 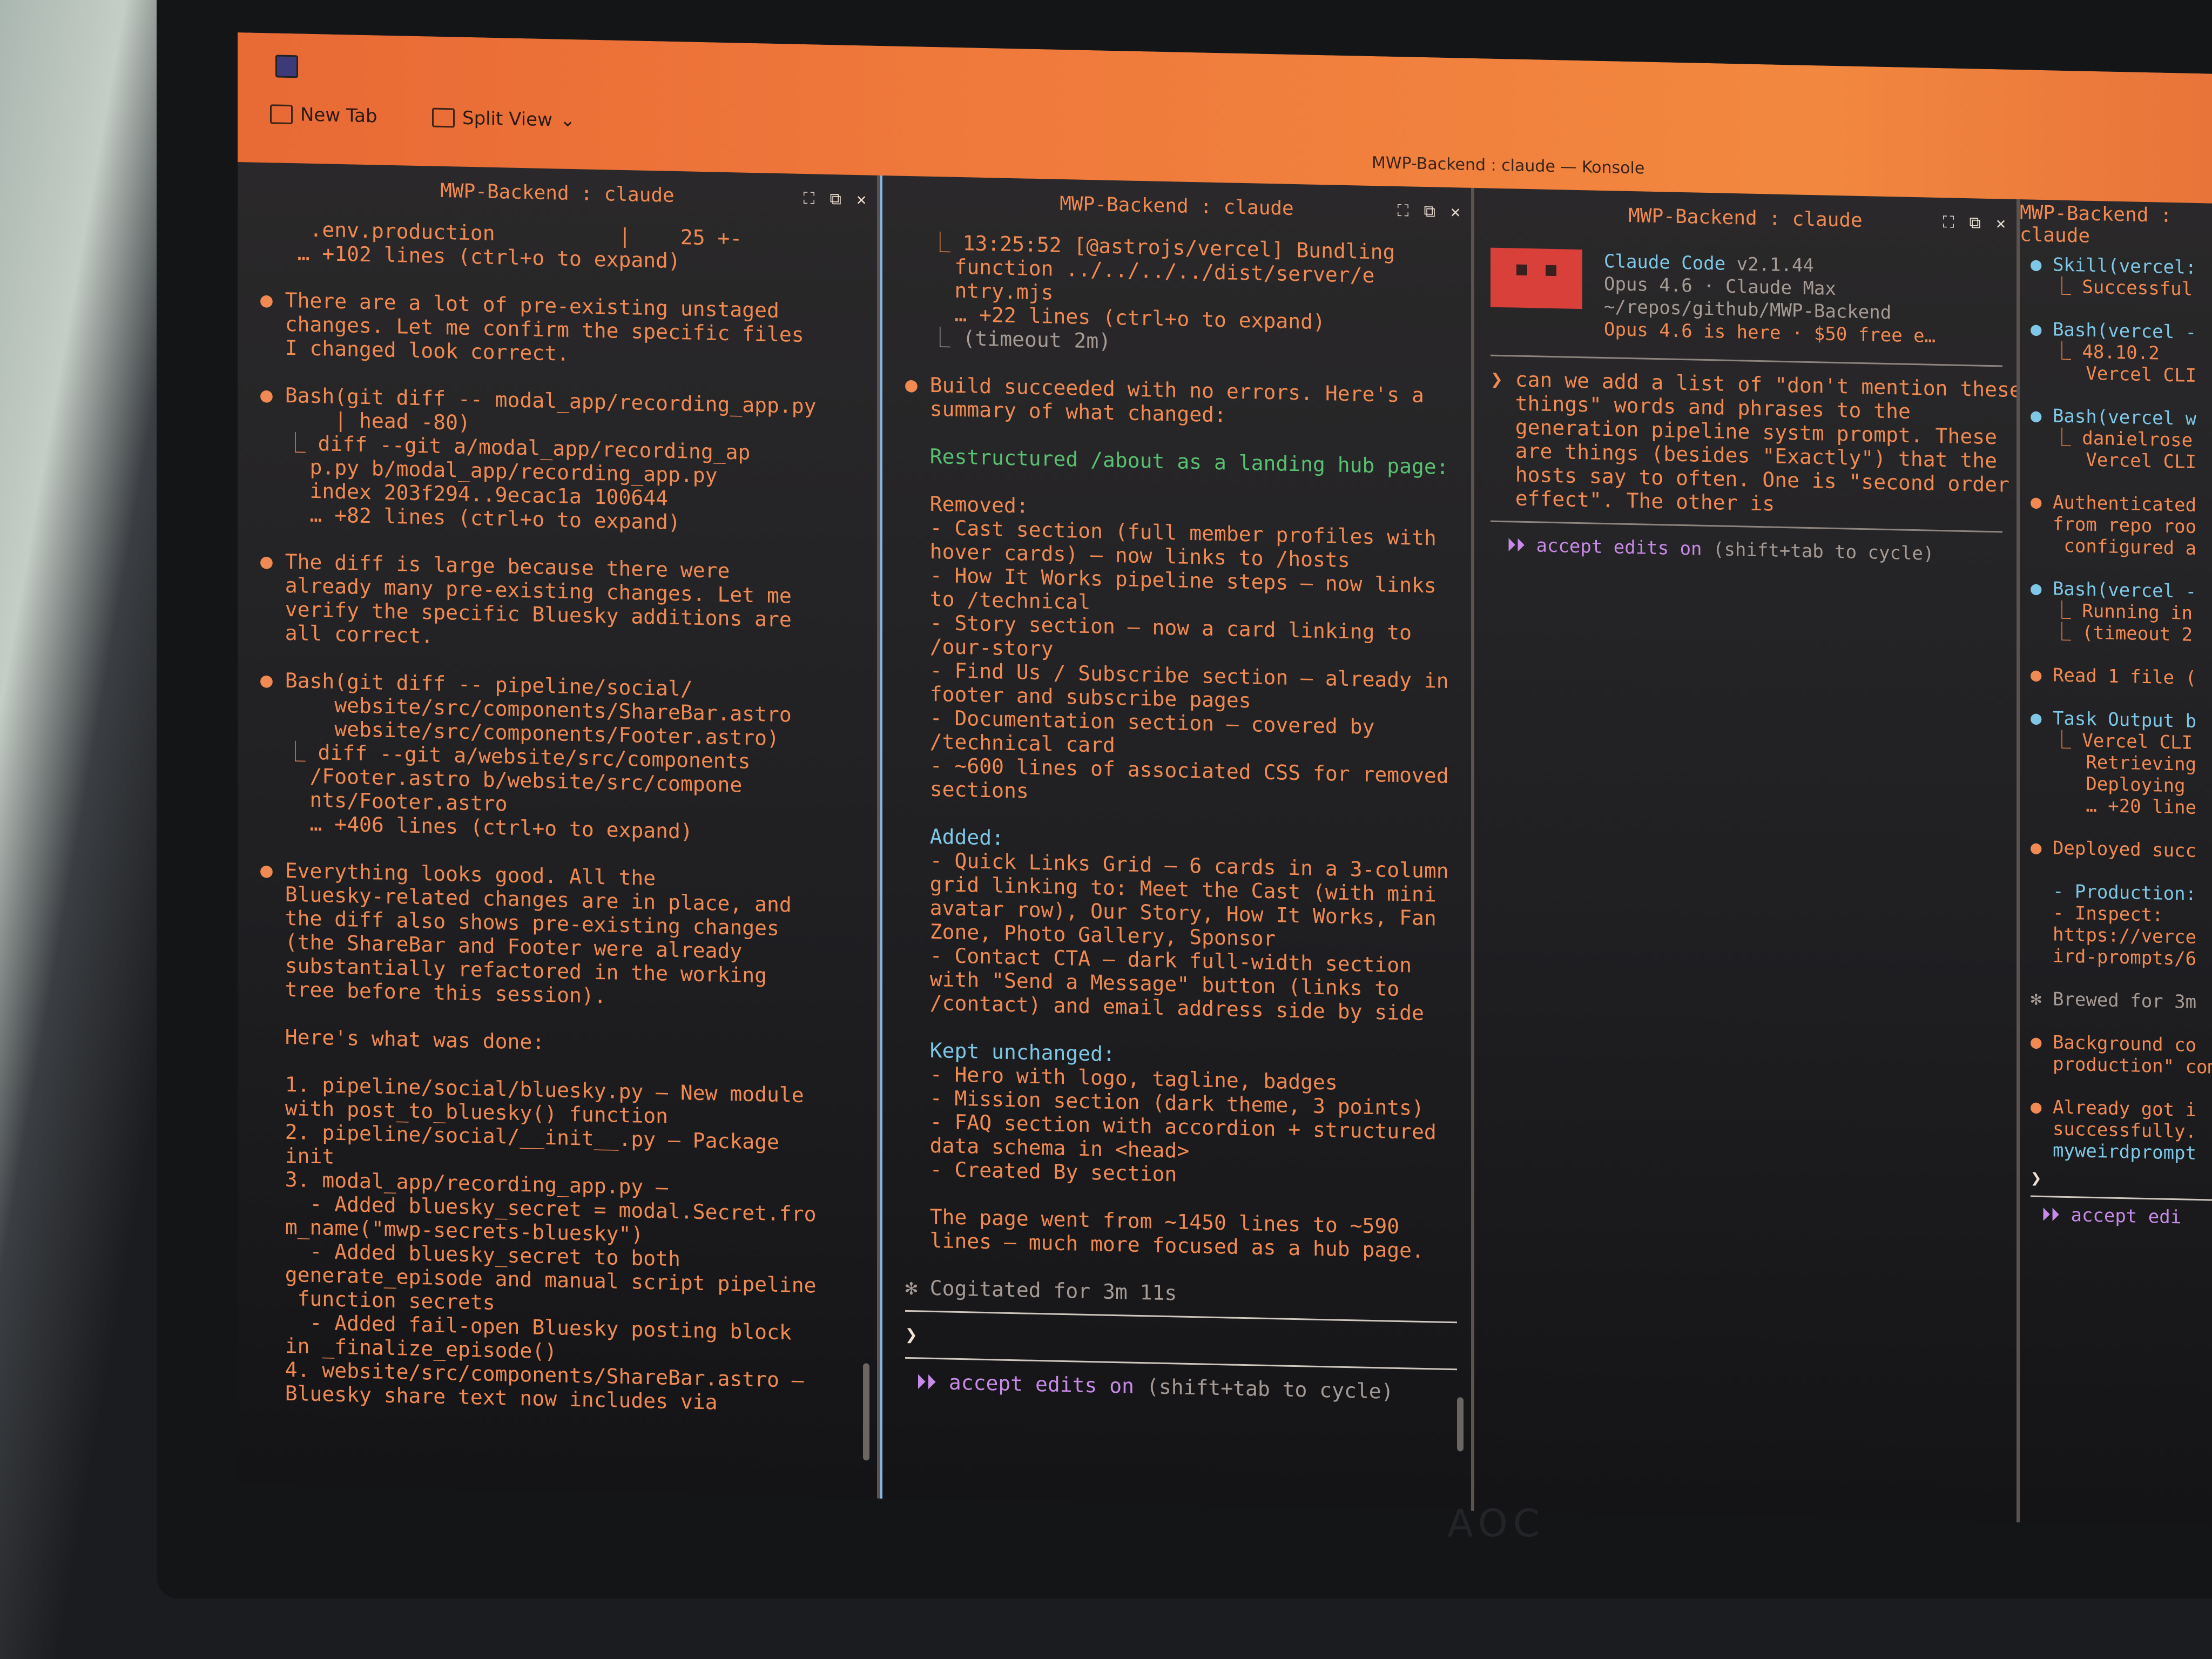 I want to click on claude-invader-icon, so click(x=1536, y=278).